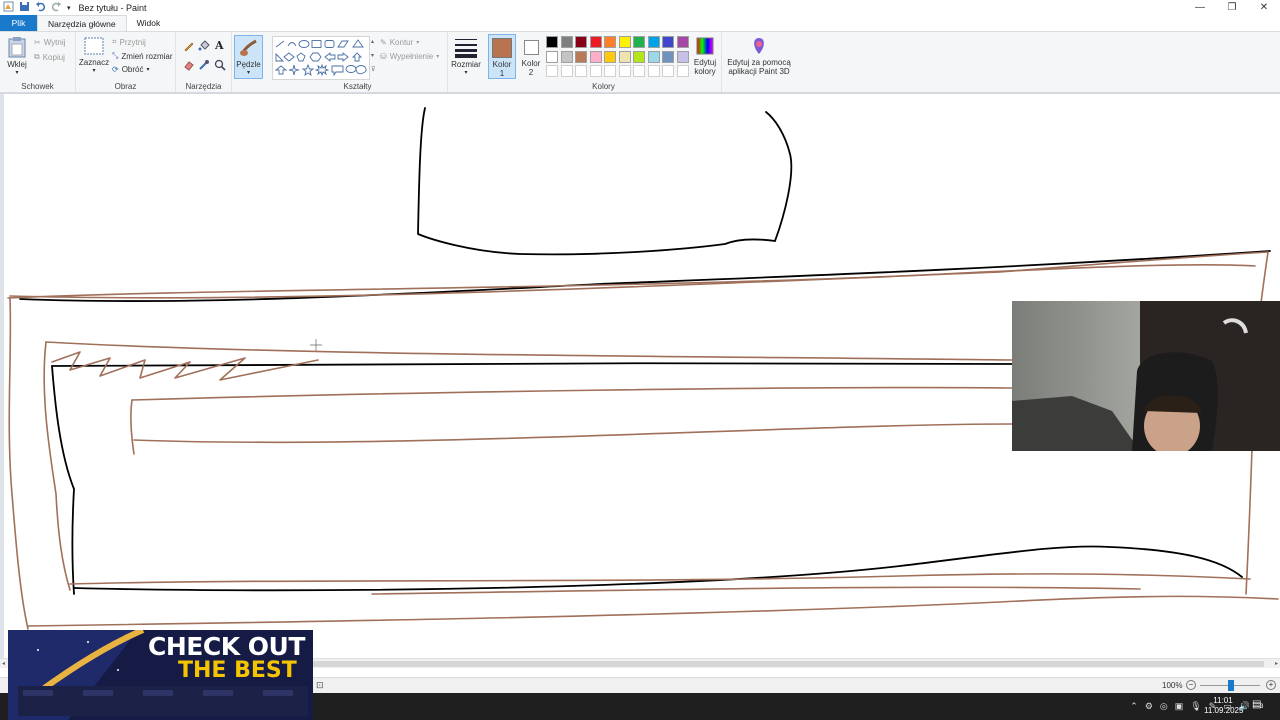  I want to click on fill-label: Wypełnienie, so click(411, 56).